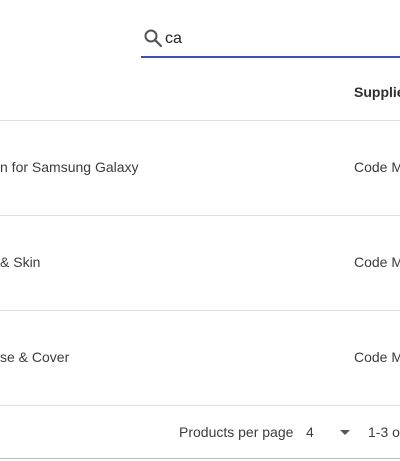  What do you see at coordinates (69, 167) in the screenshot?
I see `product-name: n for Samsung Galaxy` at bounding box center [69, 167].